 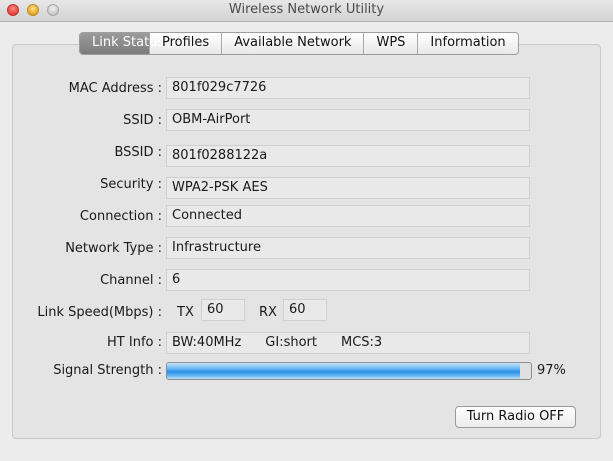 What do you see at coordinates (291, 342) in the screenshot?
I see `ht-info-gi: GI:short` at bounding box center [291, 342].